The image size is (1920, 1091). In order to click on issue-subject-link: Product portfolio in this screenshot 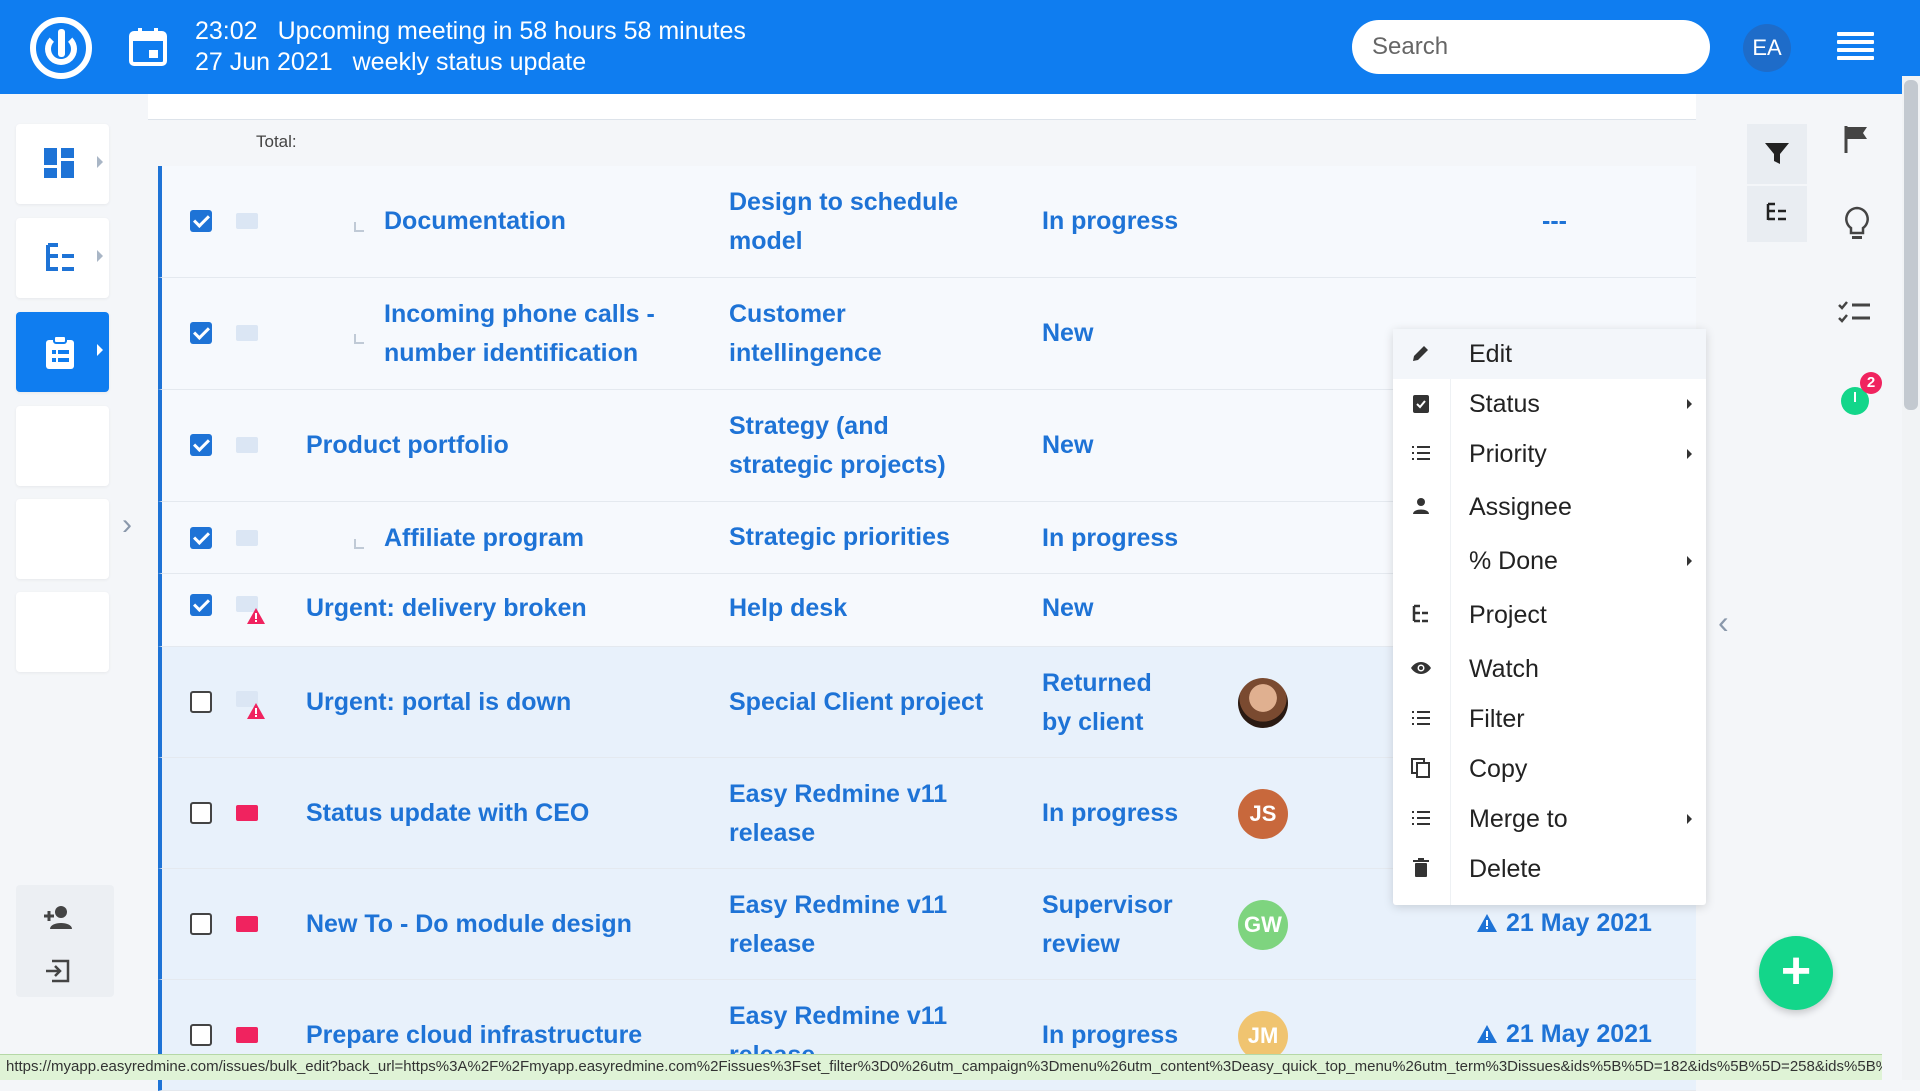, I will do `click(407, 445)`.